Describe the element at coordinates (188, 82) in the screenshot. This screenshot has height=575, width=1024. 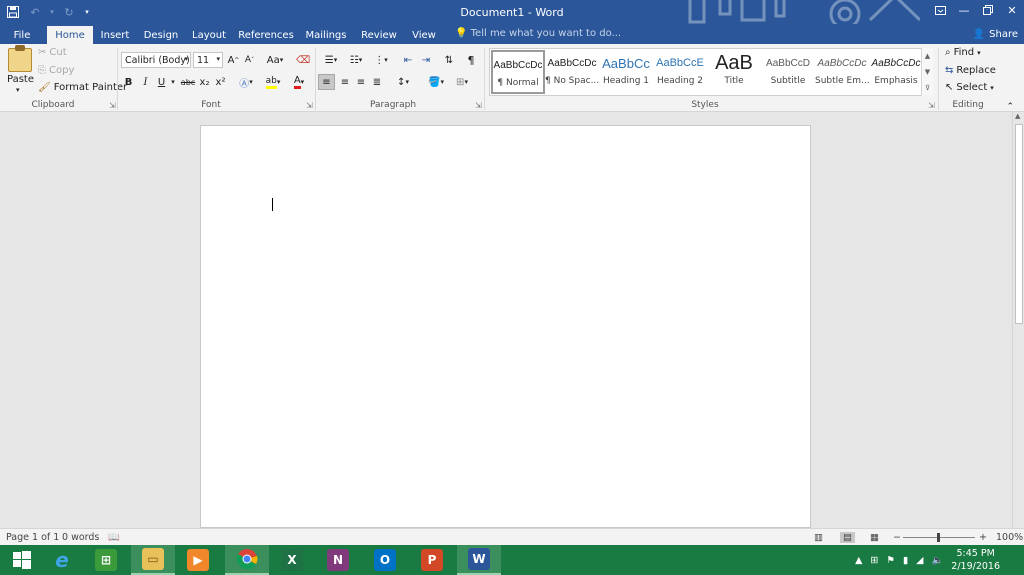
I see `strikethrough-button: abc` at that location.